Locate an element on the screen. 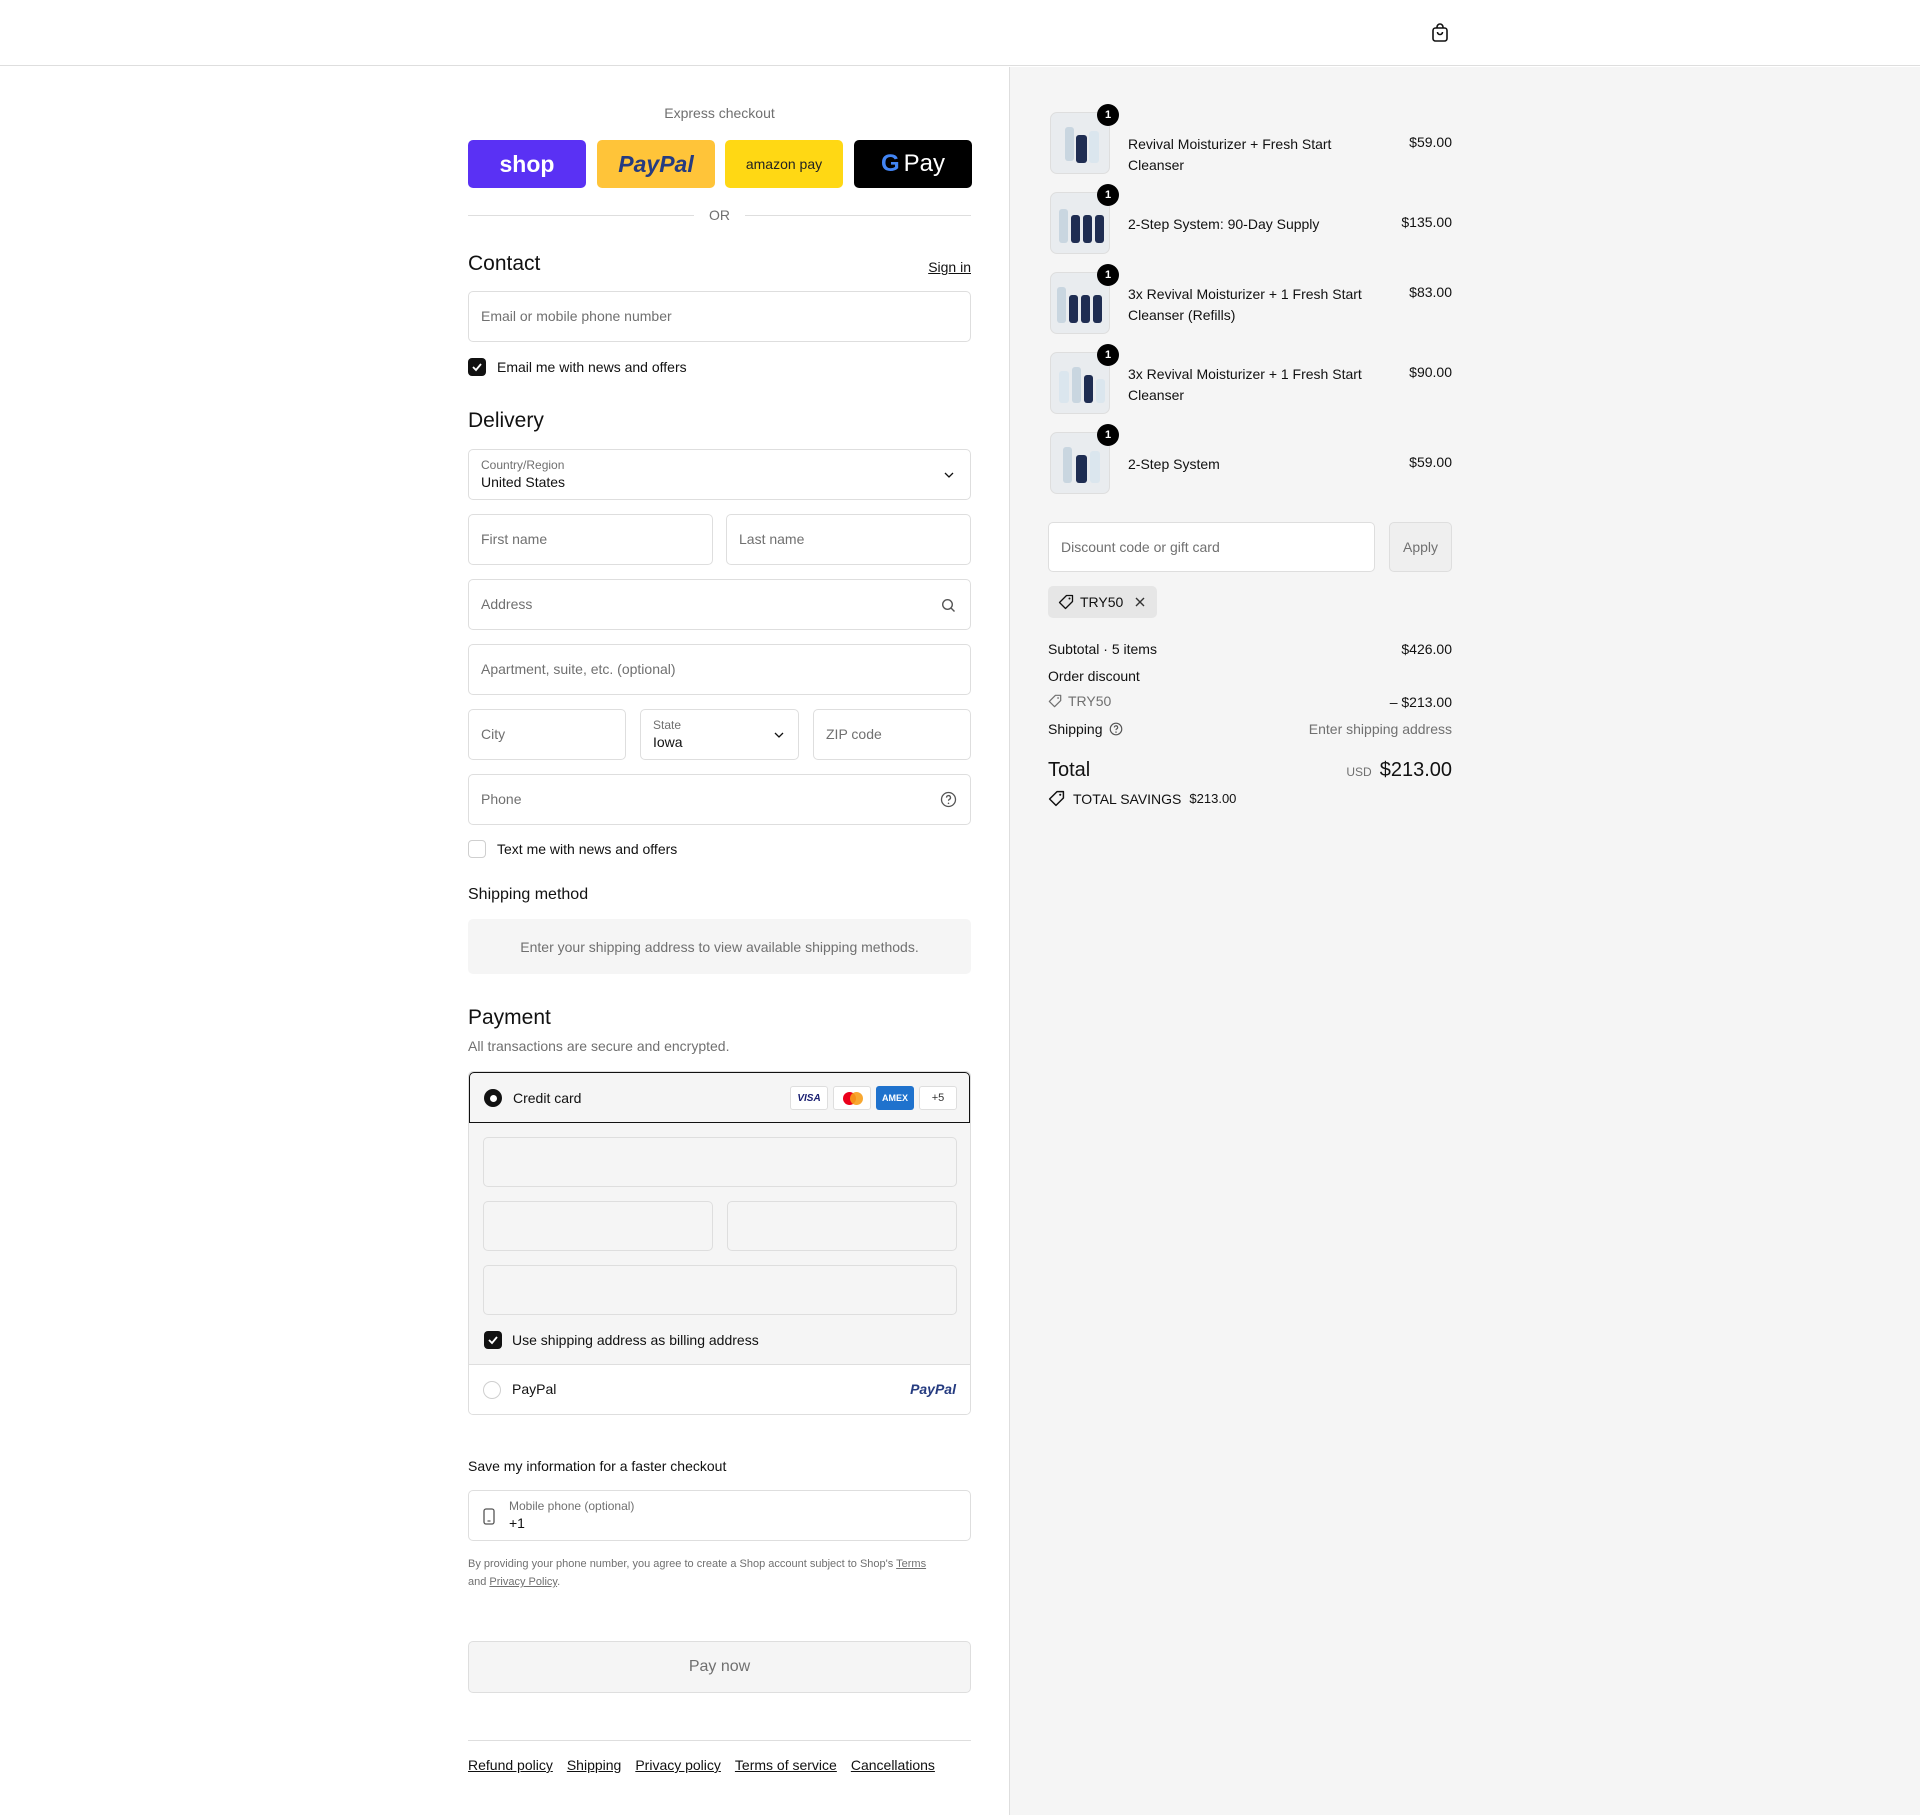  subtotal-label: Subtotal · 5 items is located at coordinates (1102, 649).